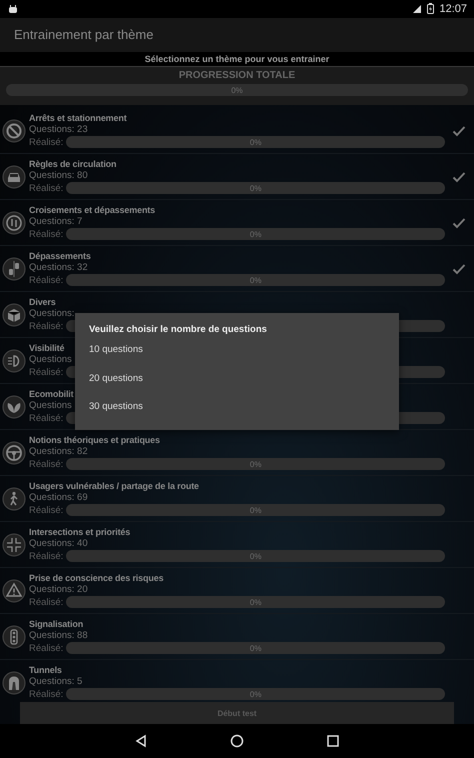 This screenshot has width=474, height=758. What do you see at coordinates (60, 256) in the screenshot?
I see `theme-title: Dépassements` at bounding box center [60, 256].